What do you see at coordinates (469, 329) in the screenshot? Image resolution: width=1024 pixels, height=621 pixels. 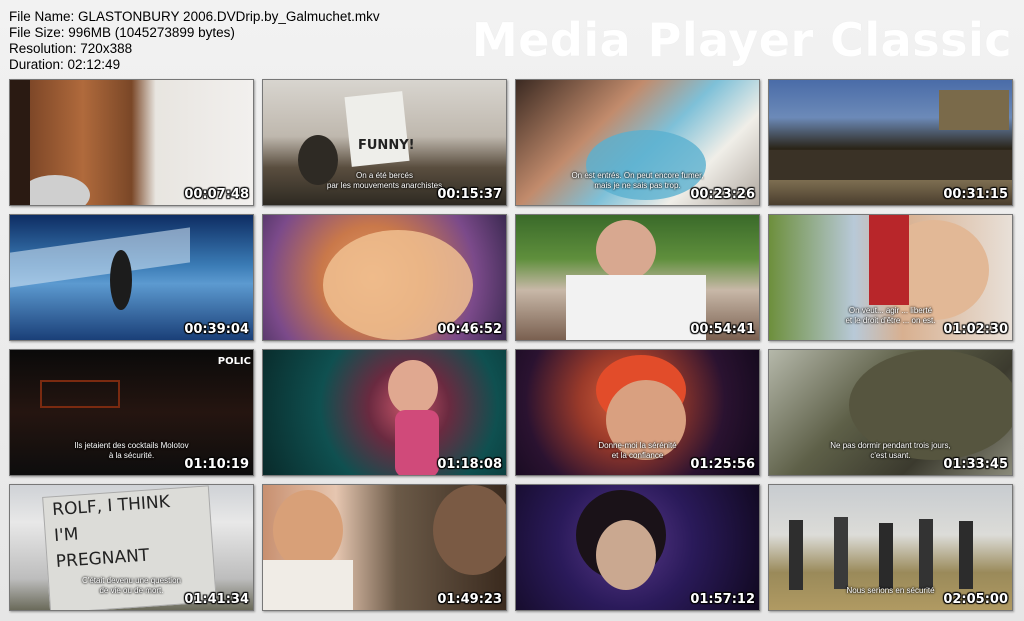 I see `timestamp: 00:46:52` at bounding box center [469, 329].